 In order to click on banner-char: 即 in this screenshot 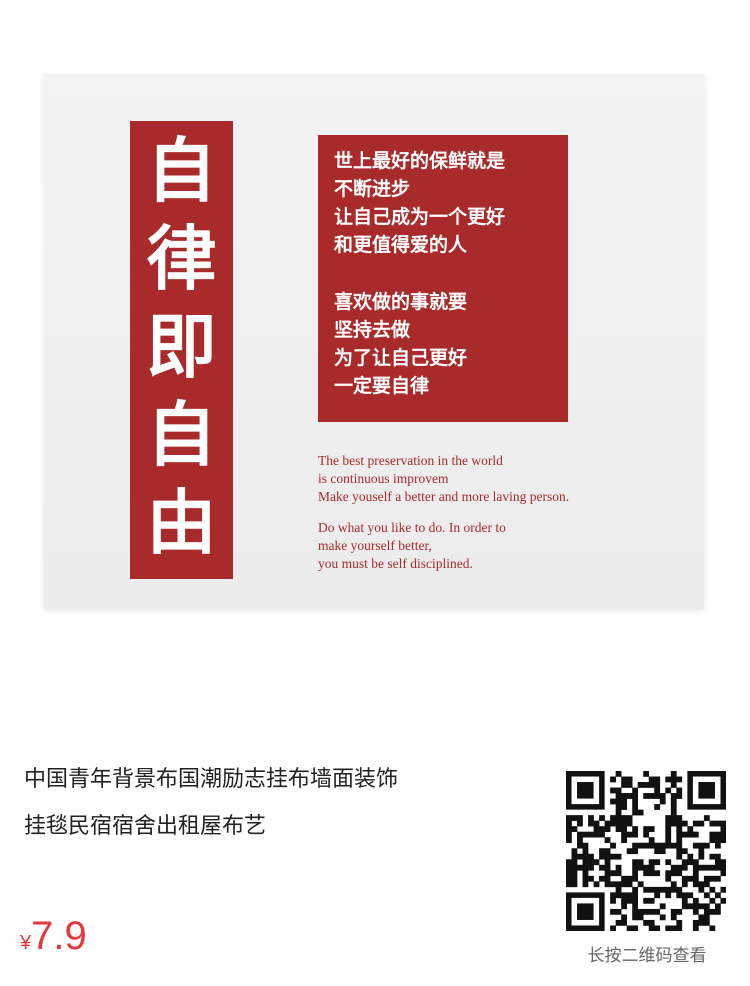, I will do `click(181, 346)`.